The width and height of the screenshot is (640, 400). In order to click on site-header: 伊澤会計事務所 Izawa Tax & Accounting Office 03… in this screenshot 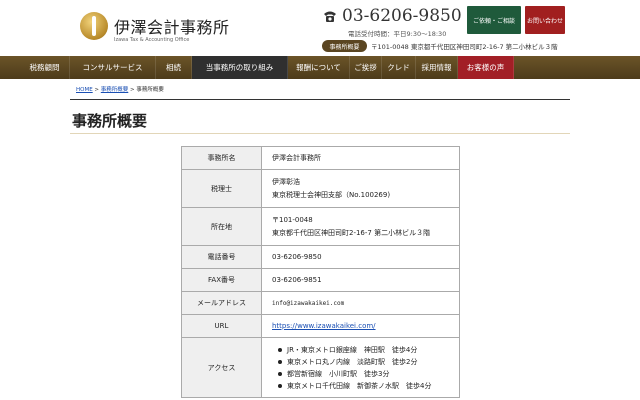, I will do `click(320, 28)`.